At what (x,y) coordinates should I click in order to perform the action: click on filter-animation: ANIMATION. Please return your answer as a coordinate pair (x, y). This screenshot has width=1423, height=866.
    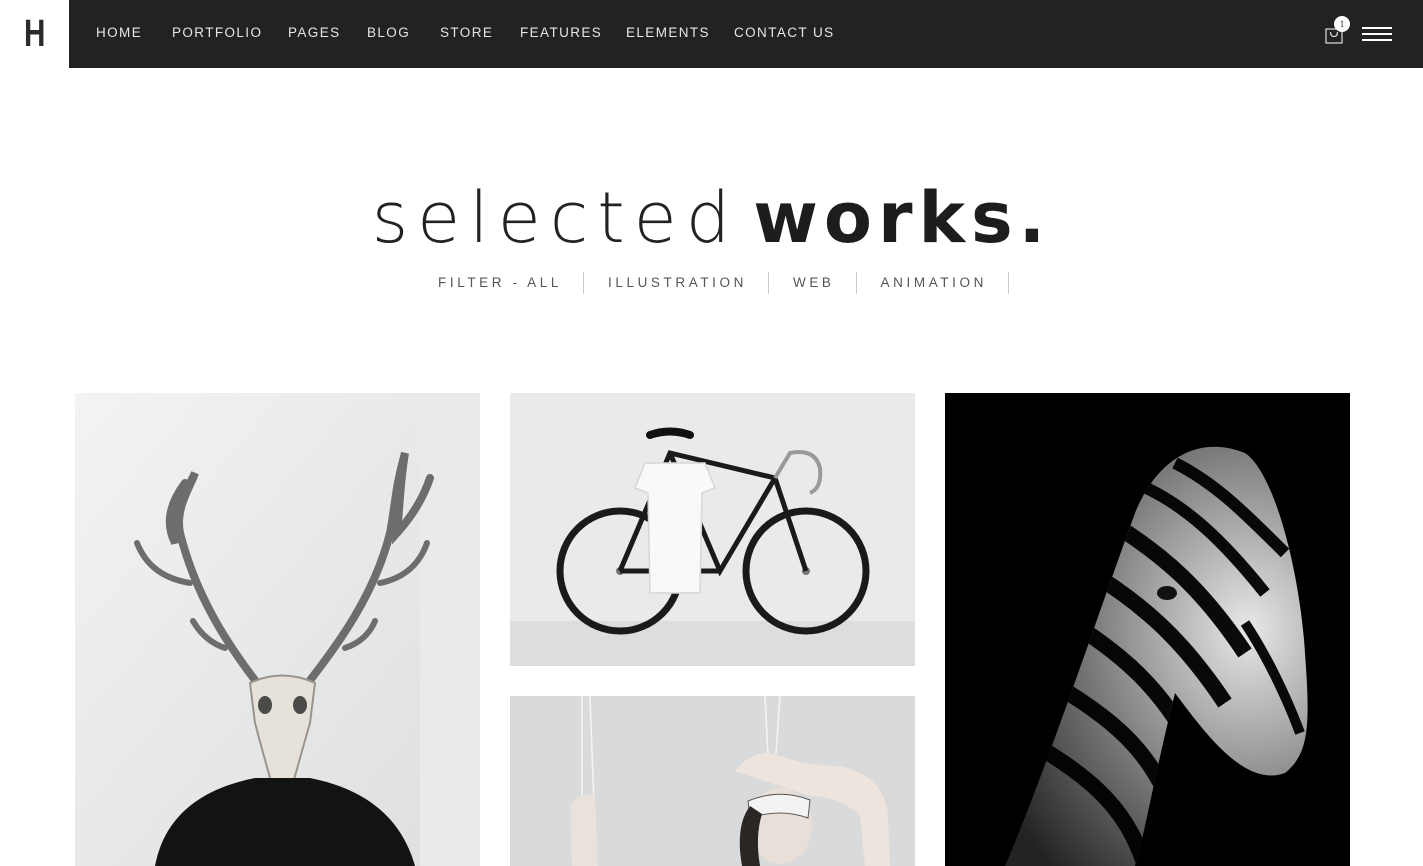
    Looking at the image, I should click on (933, 283).